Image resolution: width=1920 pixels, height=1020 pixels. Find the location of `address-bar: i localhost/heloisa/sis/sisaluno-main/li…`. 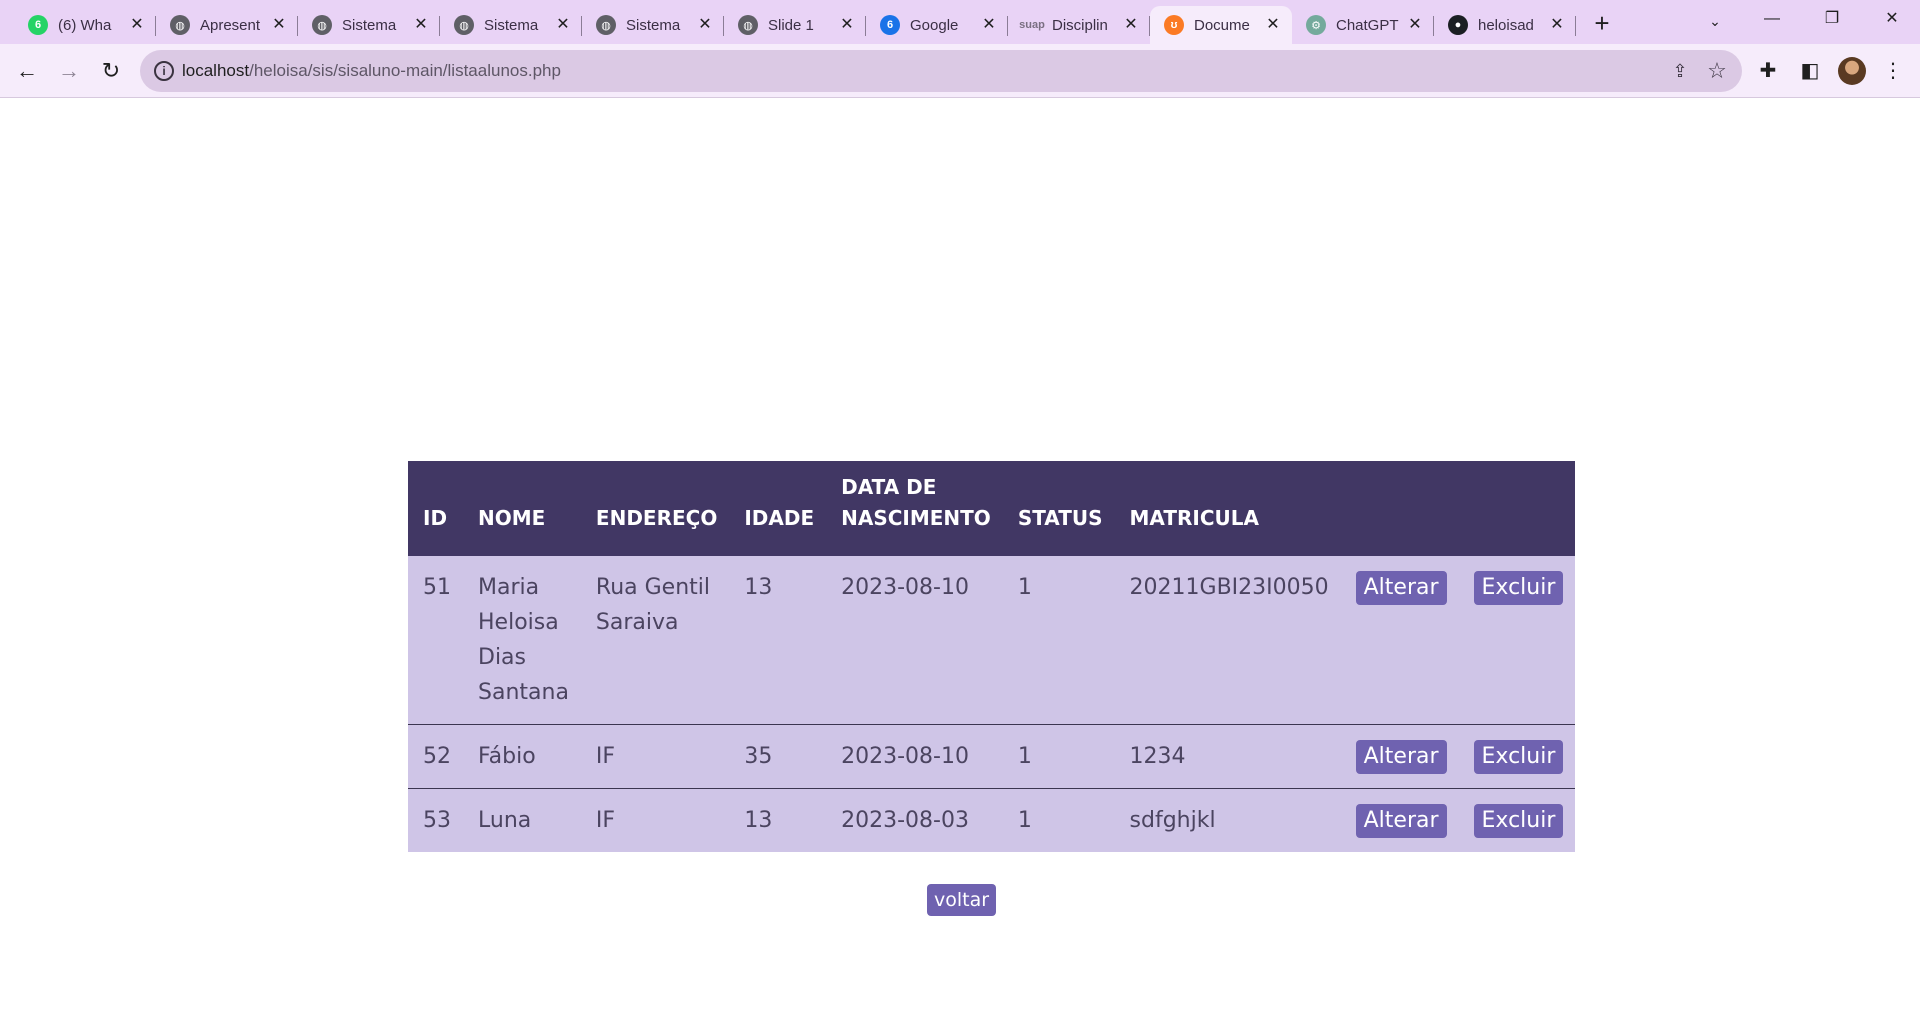

address-bar: i localhost/heloisa/sis/sisaluno-main/li… is located at coordinates (941, 71).